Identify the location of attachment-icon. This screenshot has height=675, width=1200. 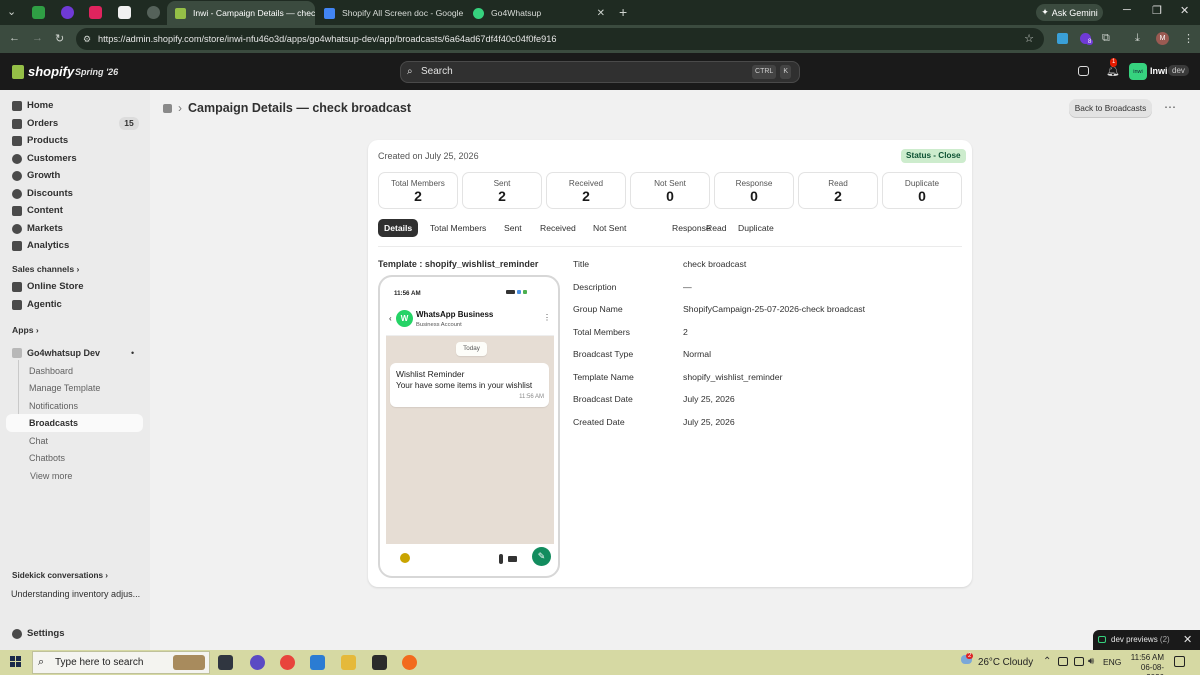
(501, 559).